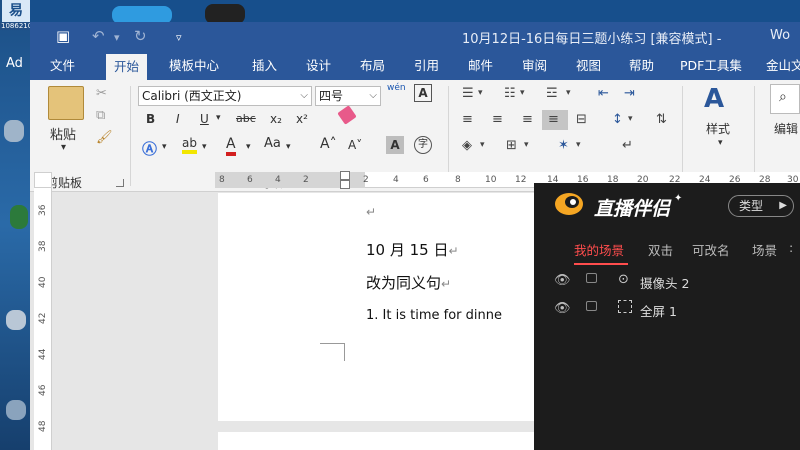 The height and width of the screenshot is (450, 800). I want to click on cut-icon: ✂, so click(101, 93).